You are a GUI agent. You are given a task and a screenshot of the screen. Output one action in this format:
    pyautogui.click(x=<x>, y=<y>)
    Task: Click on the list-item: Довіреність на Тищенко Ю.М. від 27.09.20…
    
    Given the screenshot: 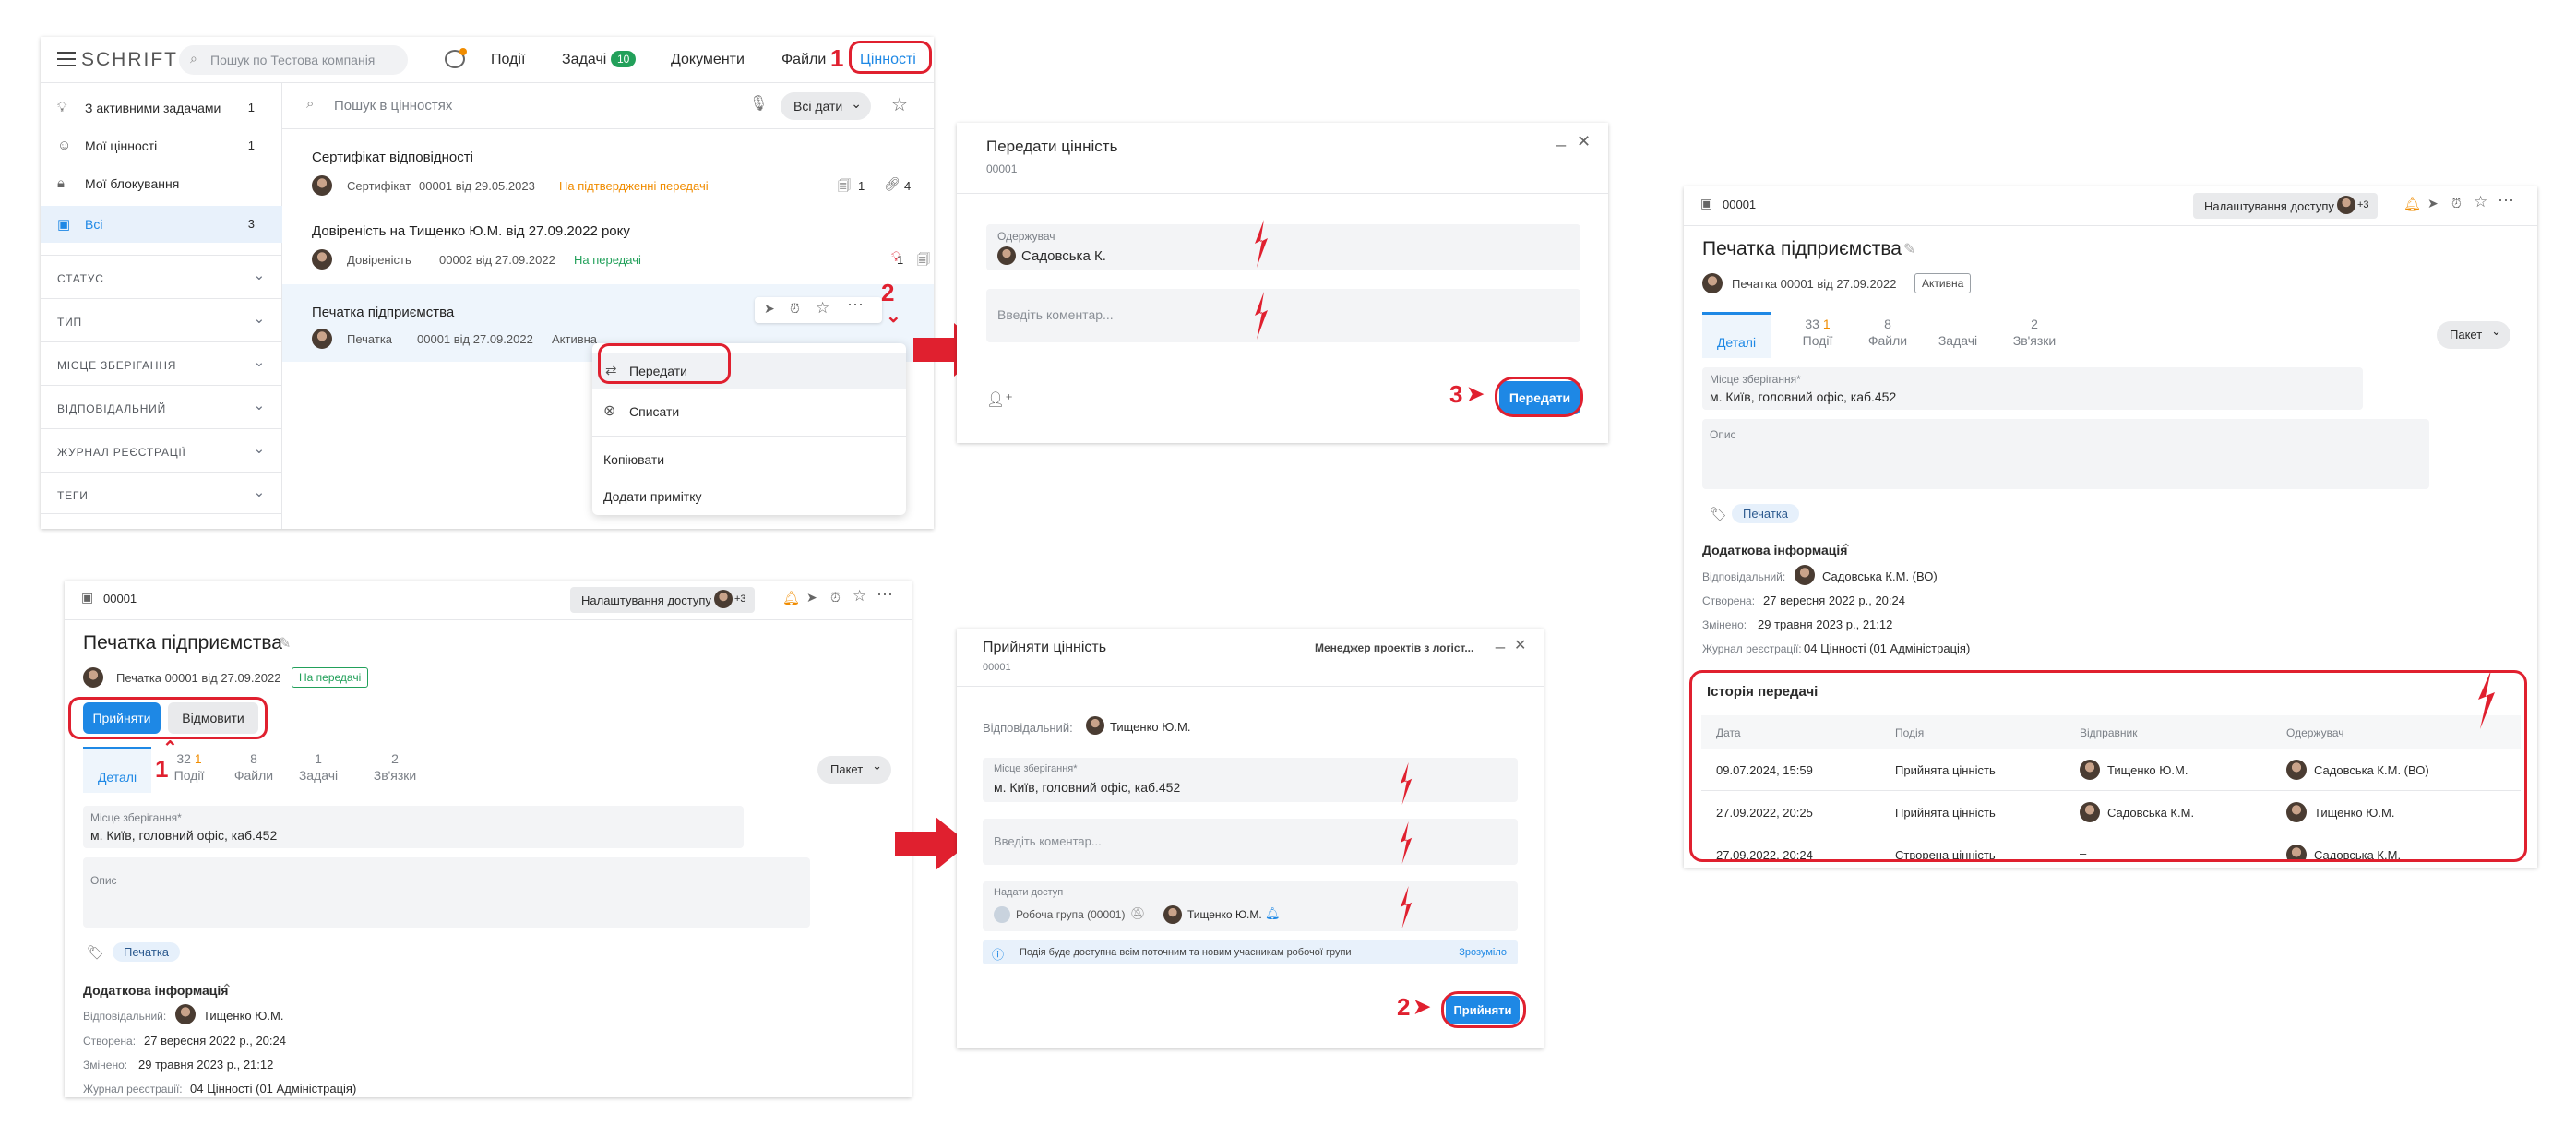 What is the action you would take?
    pyautogui.click(x=608, y=245)
    